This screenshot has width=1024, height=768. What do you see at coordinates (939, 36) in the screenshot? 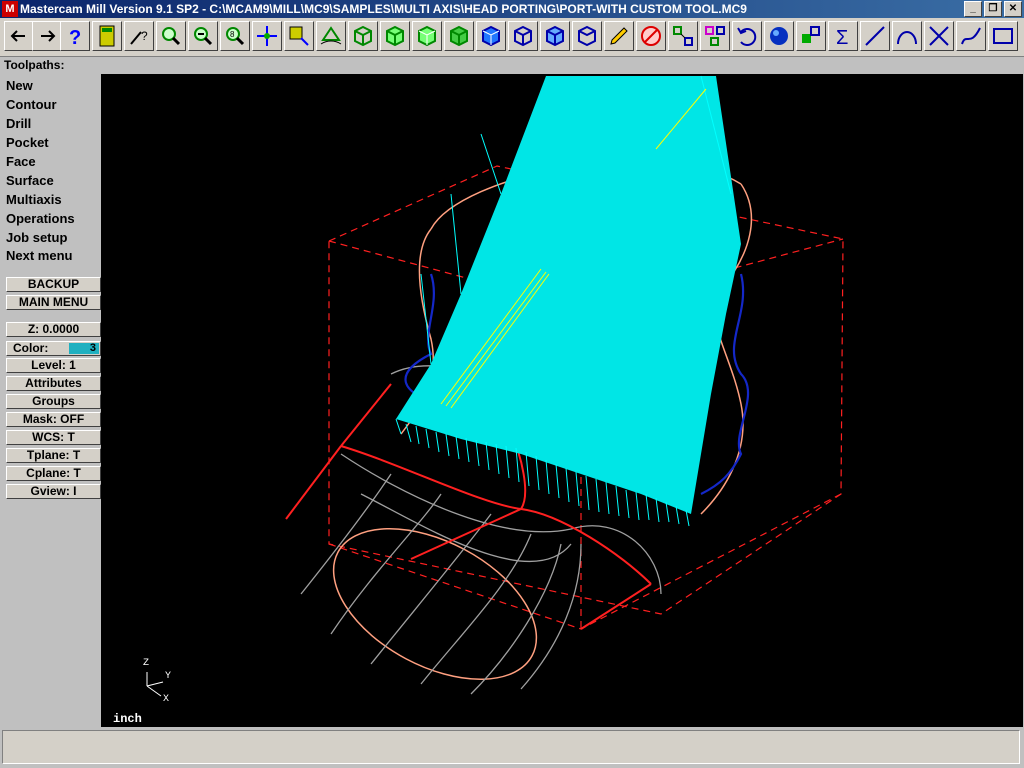
I see `trim-icon` at bounding box center [939, 36].